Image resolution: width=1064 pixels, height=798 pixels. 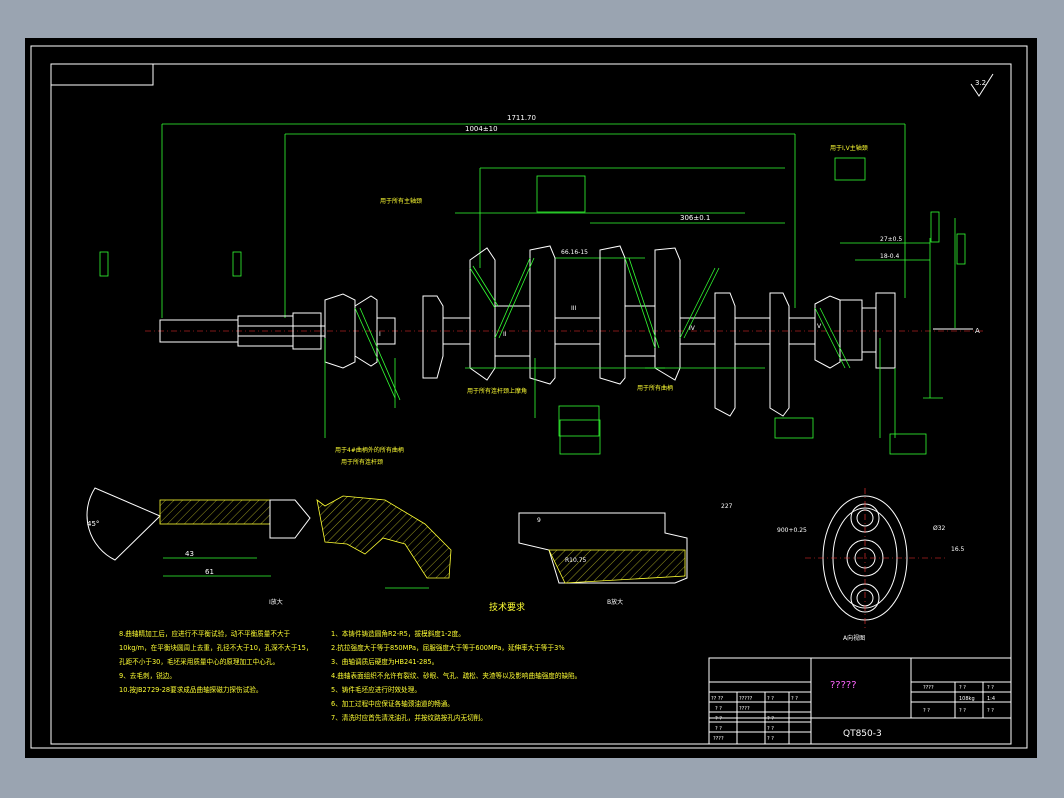 I want to click on svg-text: 孔距不小于30，毛坯采用质量中心的原理加工中心孔。, so click(x=199, y=661).